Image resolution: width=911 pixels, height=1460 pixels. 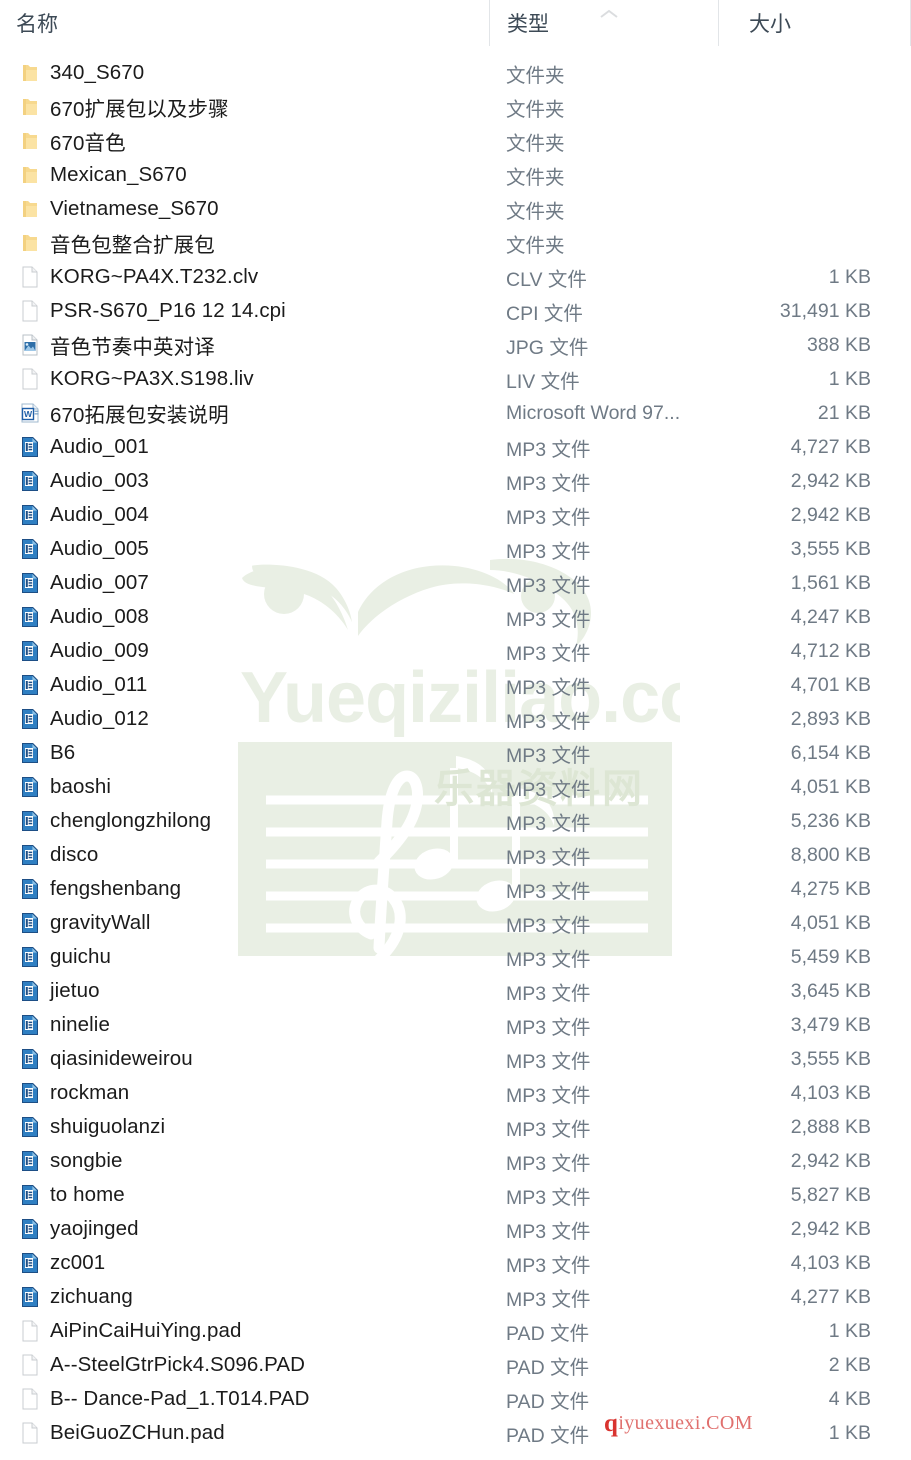 I want to click on table-row: baoshi MP3 文件 4,051 KB, so click(x=455, y=787).